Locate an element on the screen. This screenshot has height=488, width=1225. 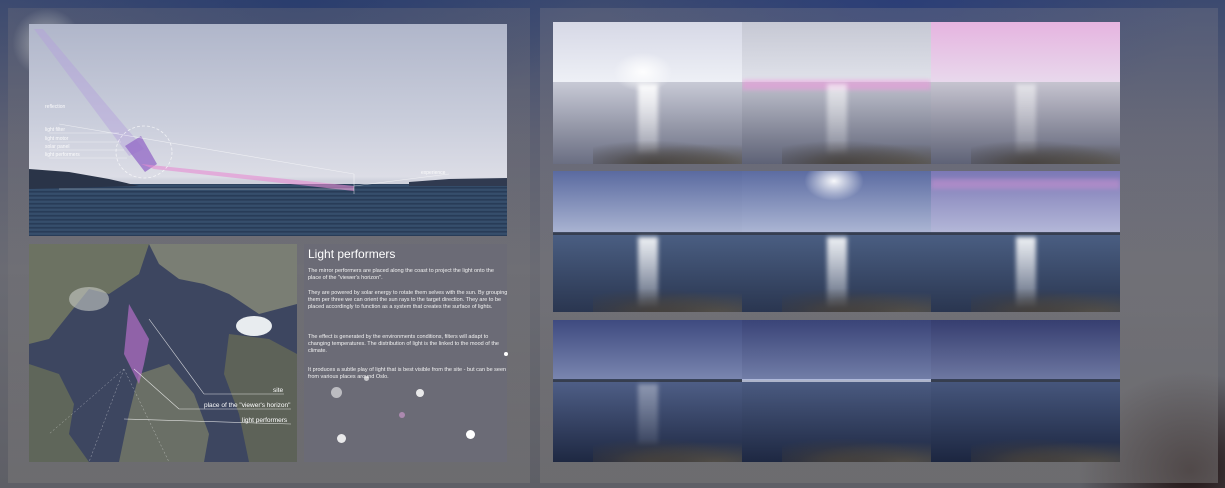
photo-r3c2 is located at coordinates (836, 391).